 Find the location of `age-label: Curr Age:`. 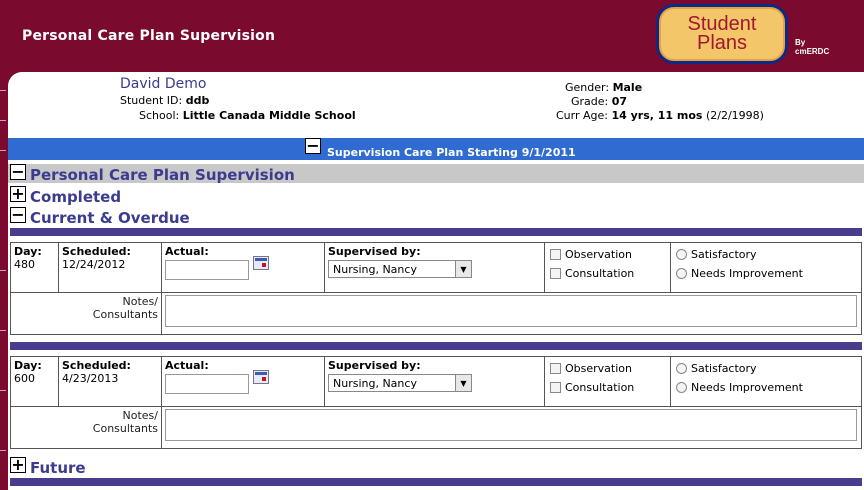

age-label: Curr Age: is located at coordinates (582, 115).